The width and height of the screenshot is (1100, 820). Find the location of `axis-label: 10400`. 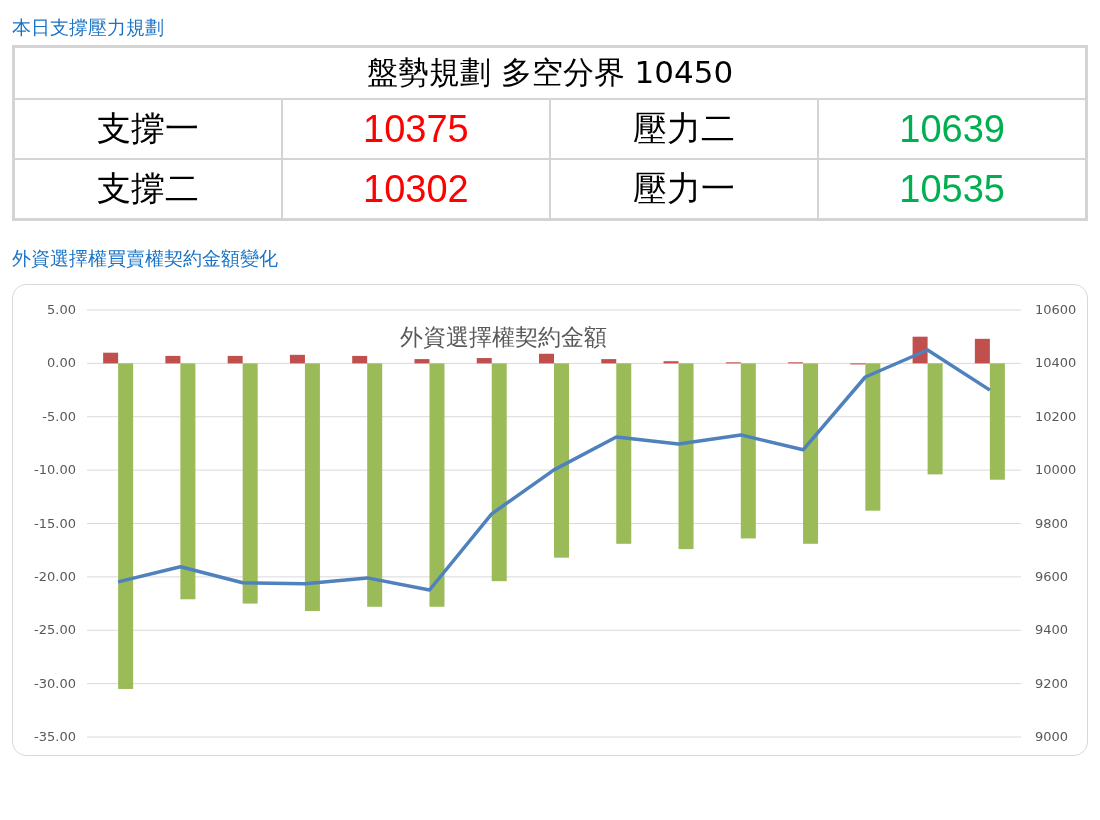

axis-label: 10400 is located at coordinates (1056, 363).